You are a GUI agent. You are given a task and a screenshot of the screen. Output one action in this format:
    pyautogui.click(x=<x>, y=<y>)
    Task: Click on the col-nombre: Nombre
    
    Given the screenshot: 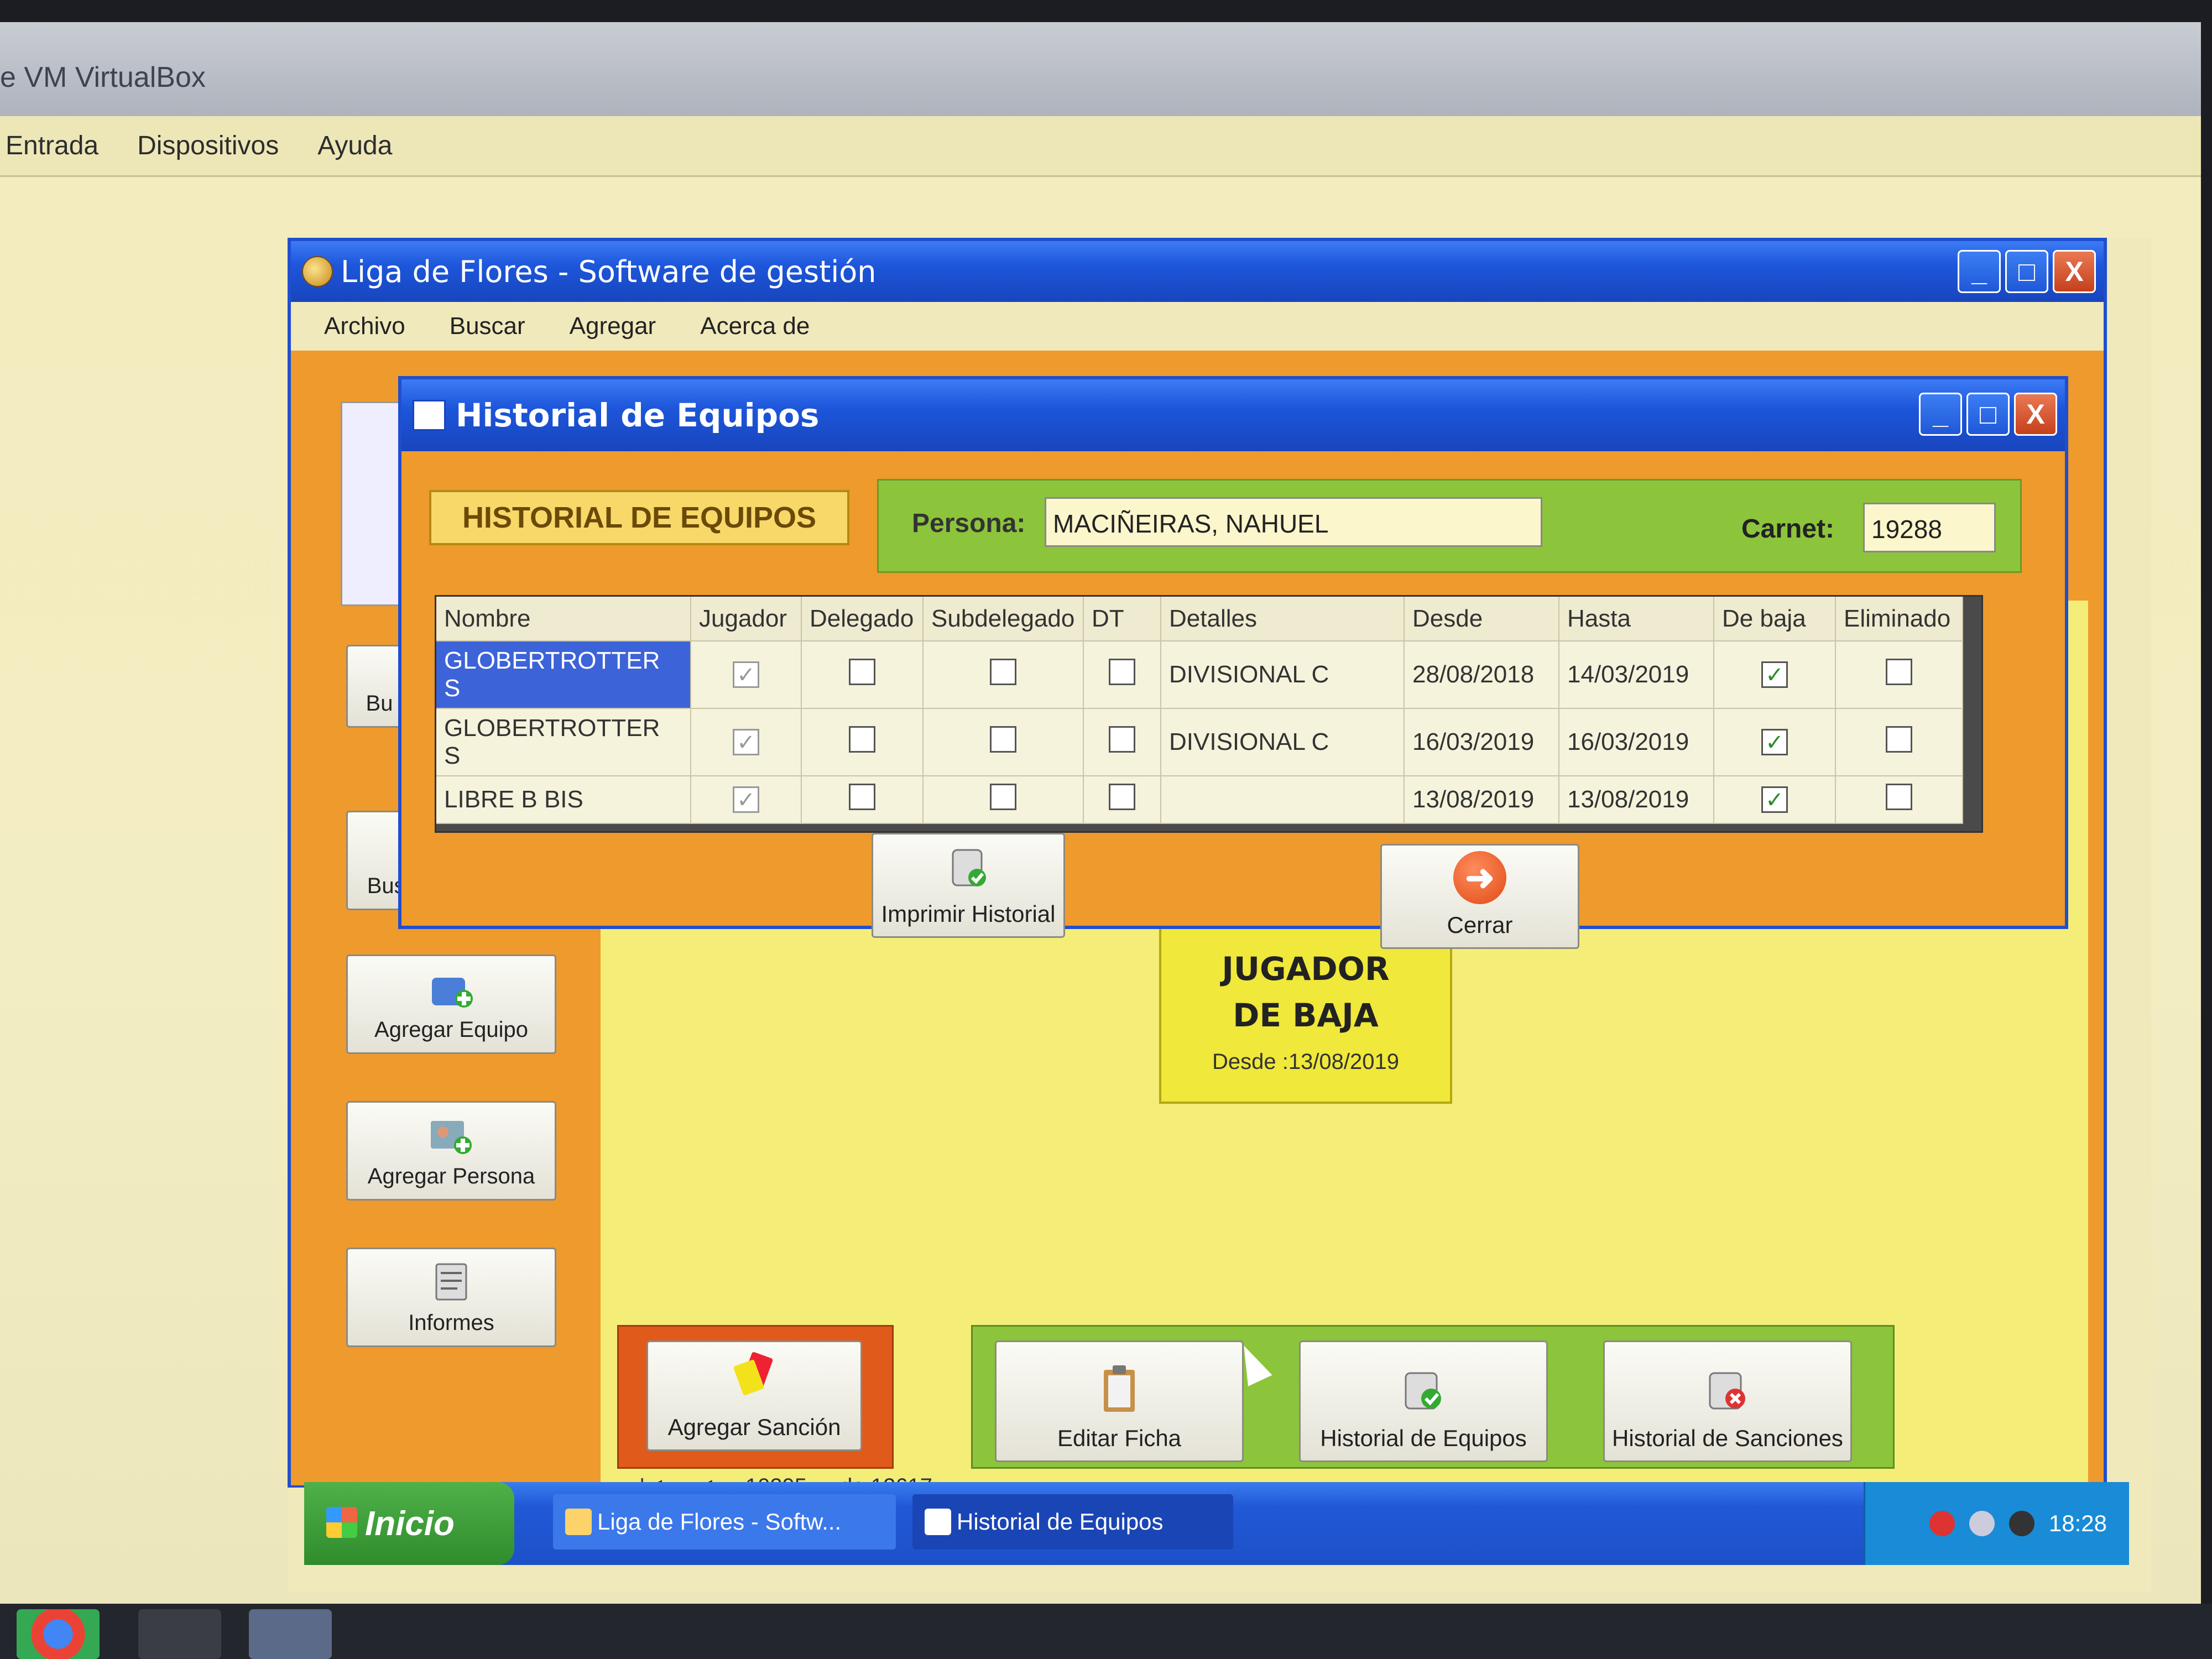 What is the action you would take?
    pyautogui.click(x=564, y=619)
    